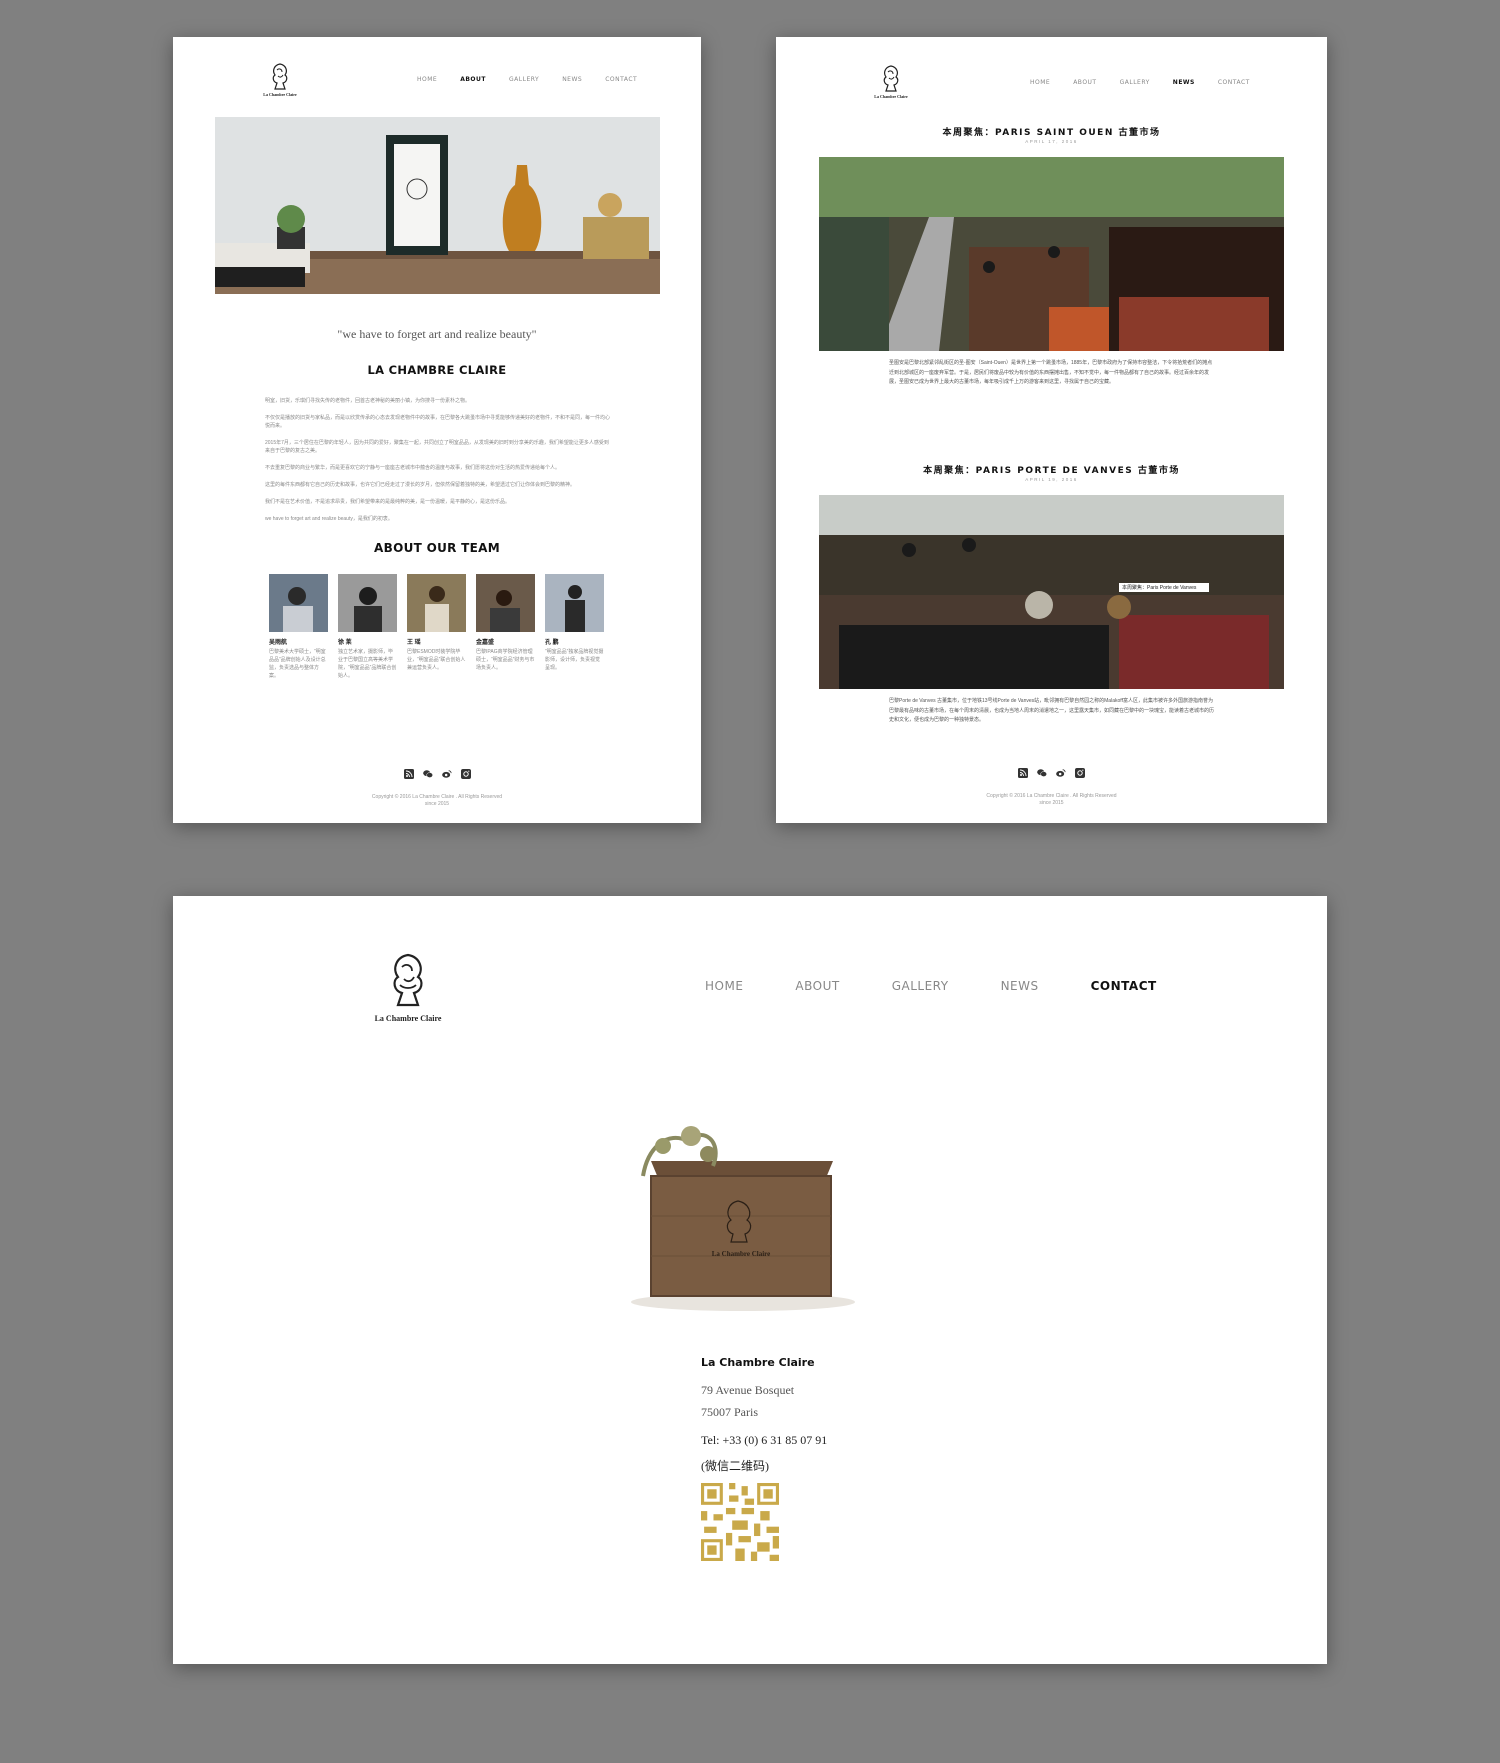  I want to click on wechat-qr-code-icon, so click(740, 1522).